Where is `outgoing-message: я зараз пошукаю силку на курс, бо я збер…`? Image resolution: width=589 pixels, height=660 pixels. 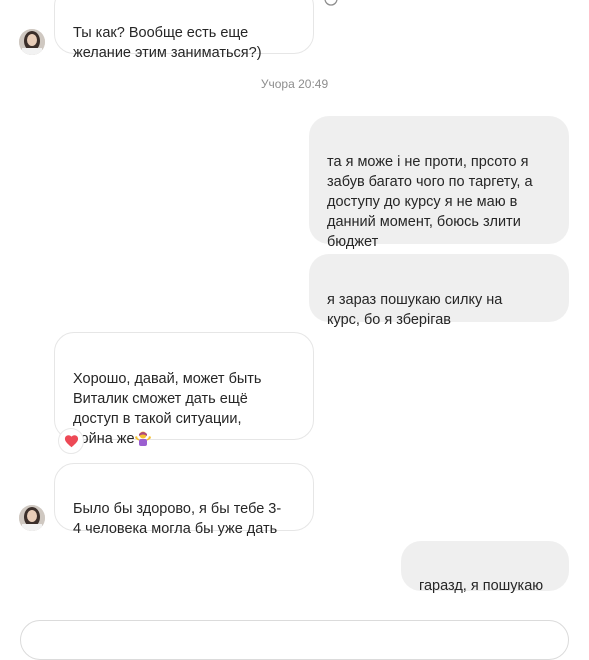
outgoing-message: я зараз пошукаю силку на курс, бо я збер… is located at coordinates (439, 291).